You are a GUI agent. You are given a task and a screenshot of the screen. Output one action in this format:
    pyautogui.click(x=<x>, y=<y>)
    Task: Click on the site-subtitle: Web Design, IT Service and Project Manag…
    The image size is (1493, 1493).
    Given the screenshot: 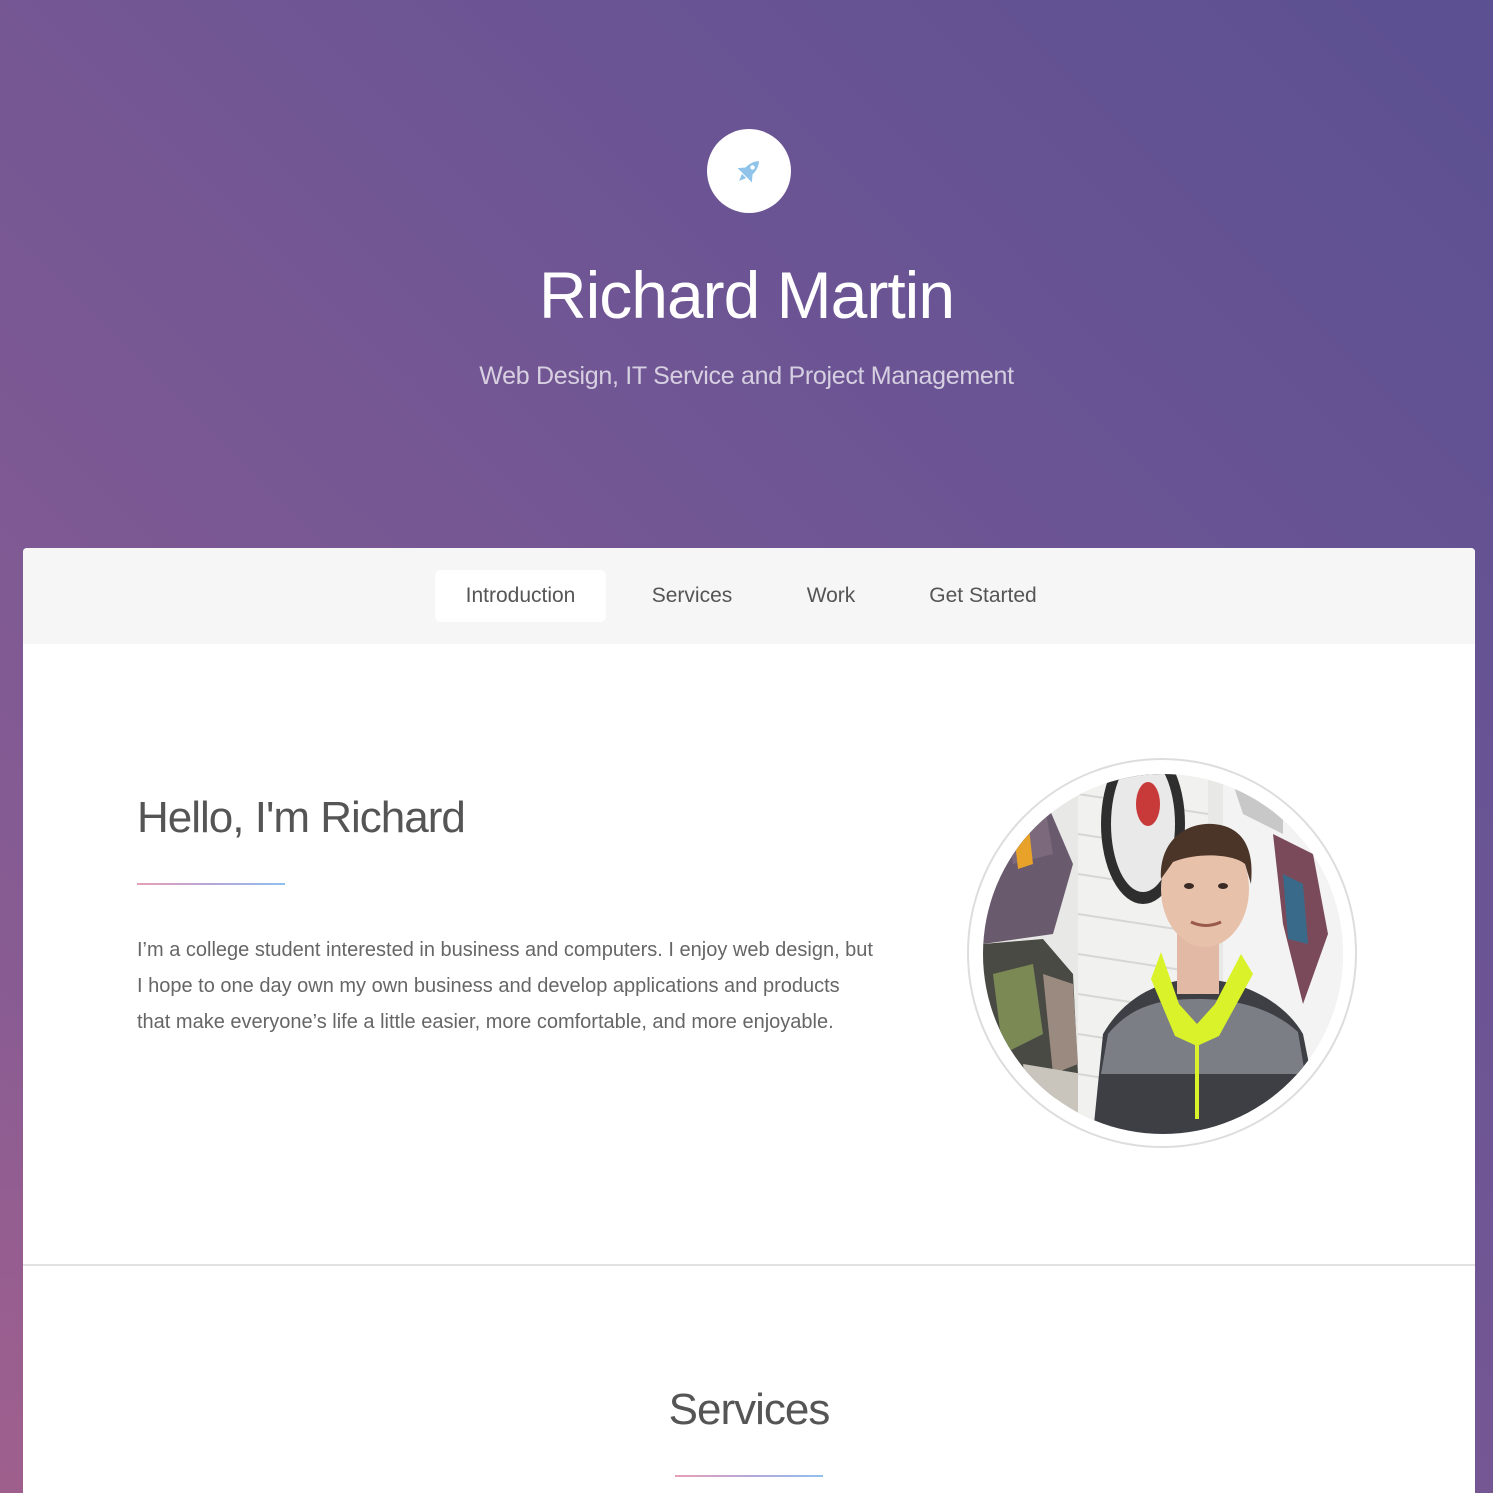 What is the action you would take?
    pyautogui.click(x=746, y=376)
    